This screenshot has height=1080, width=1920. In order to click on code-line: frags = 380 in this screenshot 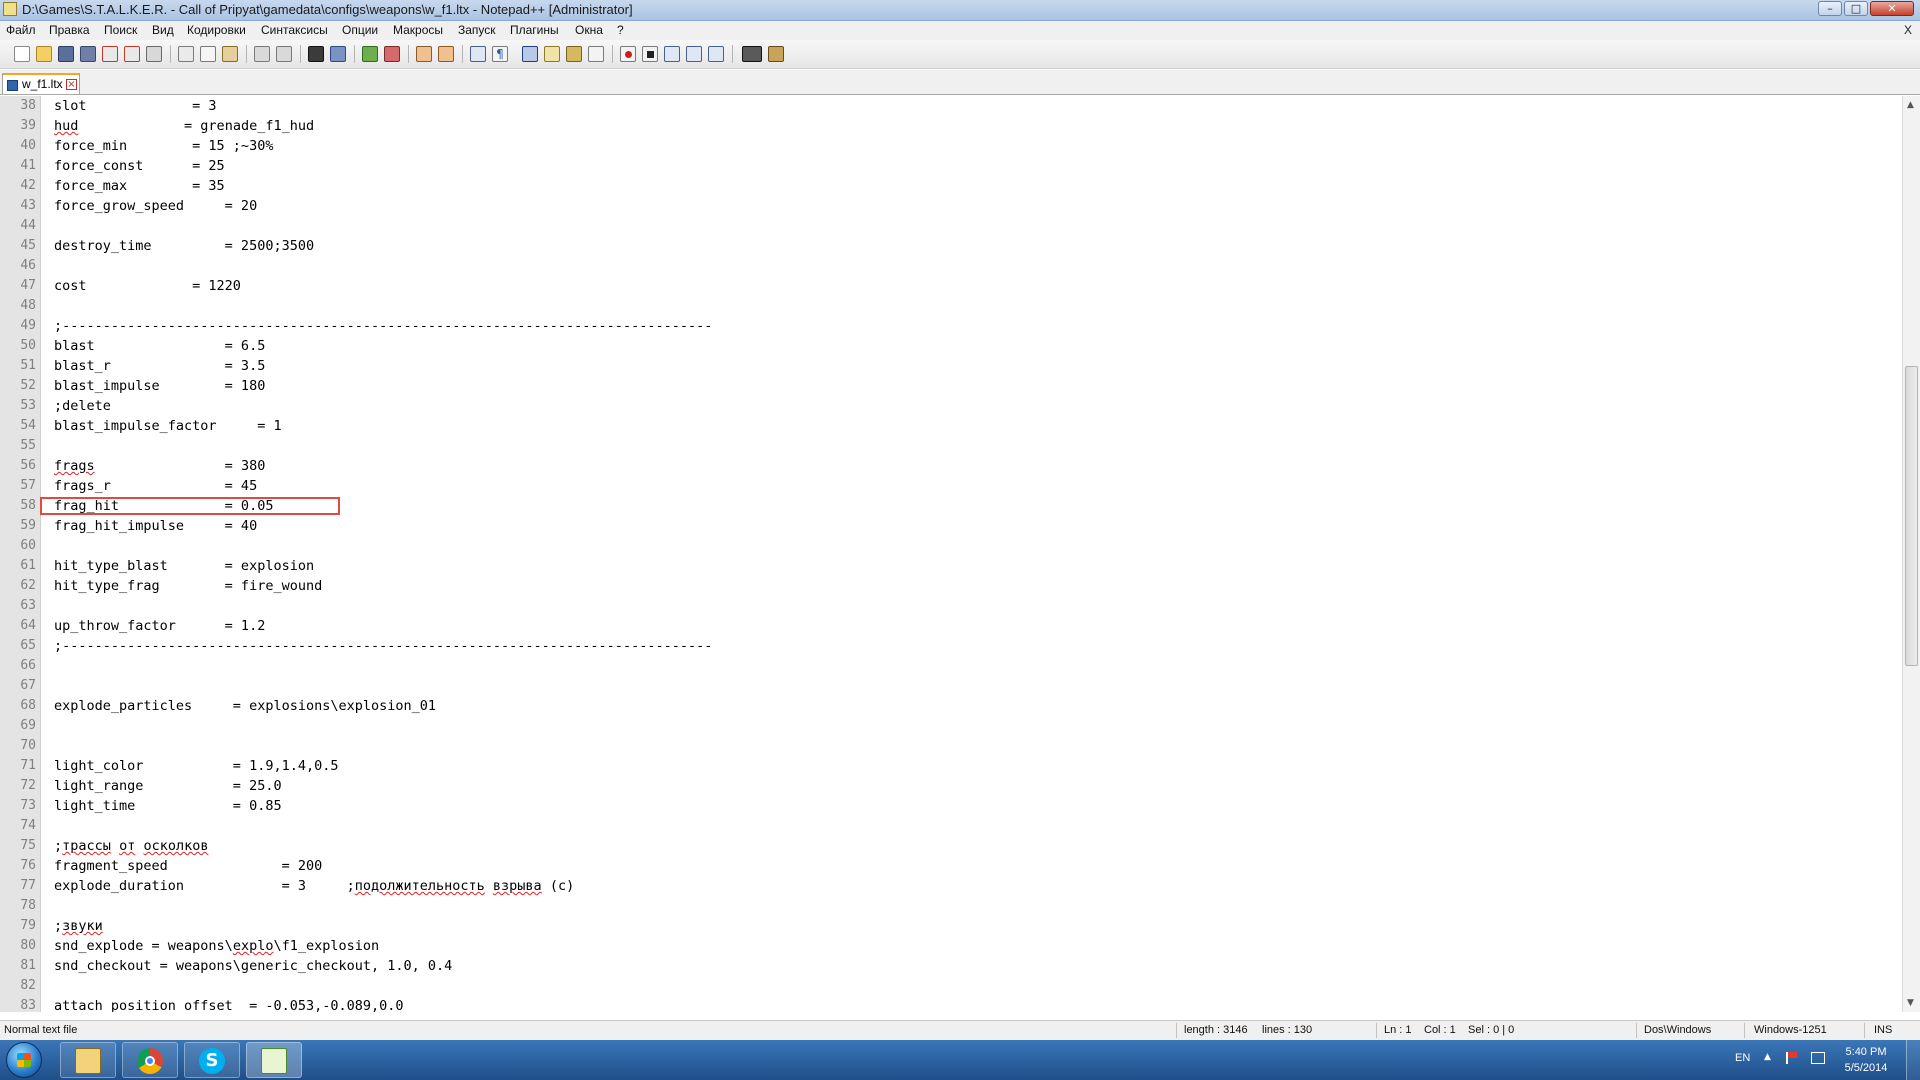, I will do `click(159, 466)`.